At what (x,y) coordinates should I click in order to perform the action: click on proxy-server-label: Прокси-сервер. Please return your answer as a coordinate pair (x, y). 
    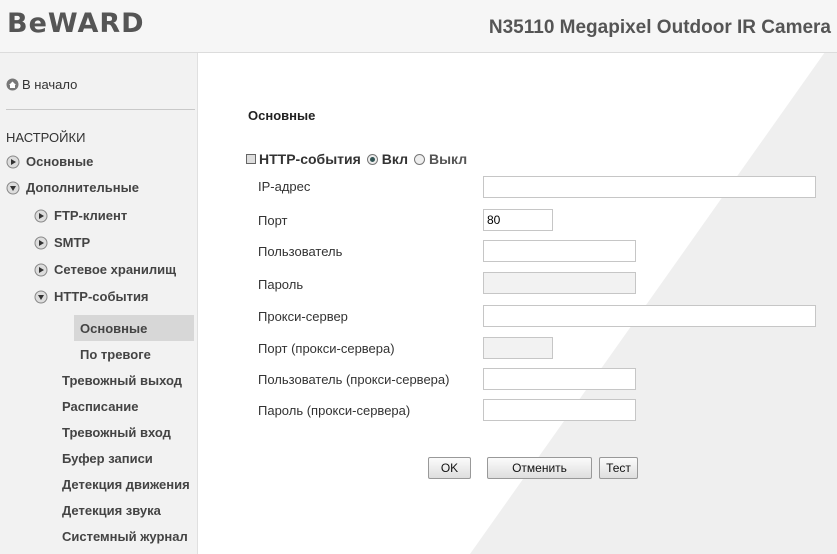
    Looking at the image, I should click on (303, 316).